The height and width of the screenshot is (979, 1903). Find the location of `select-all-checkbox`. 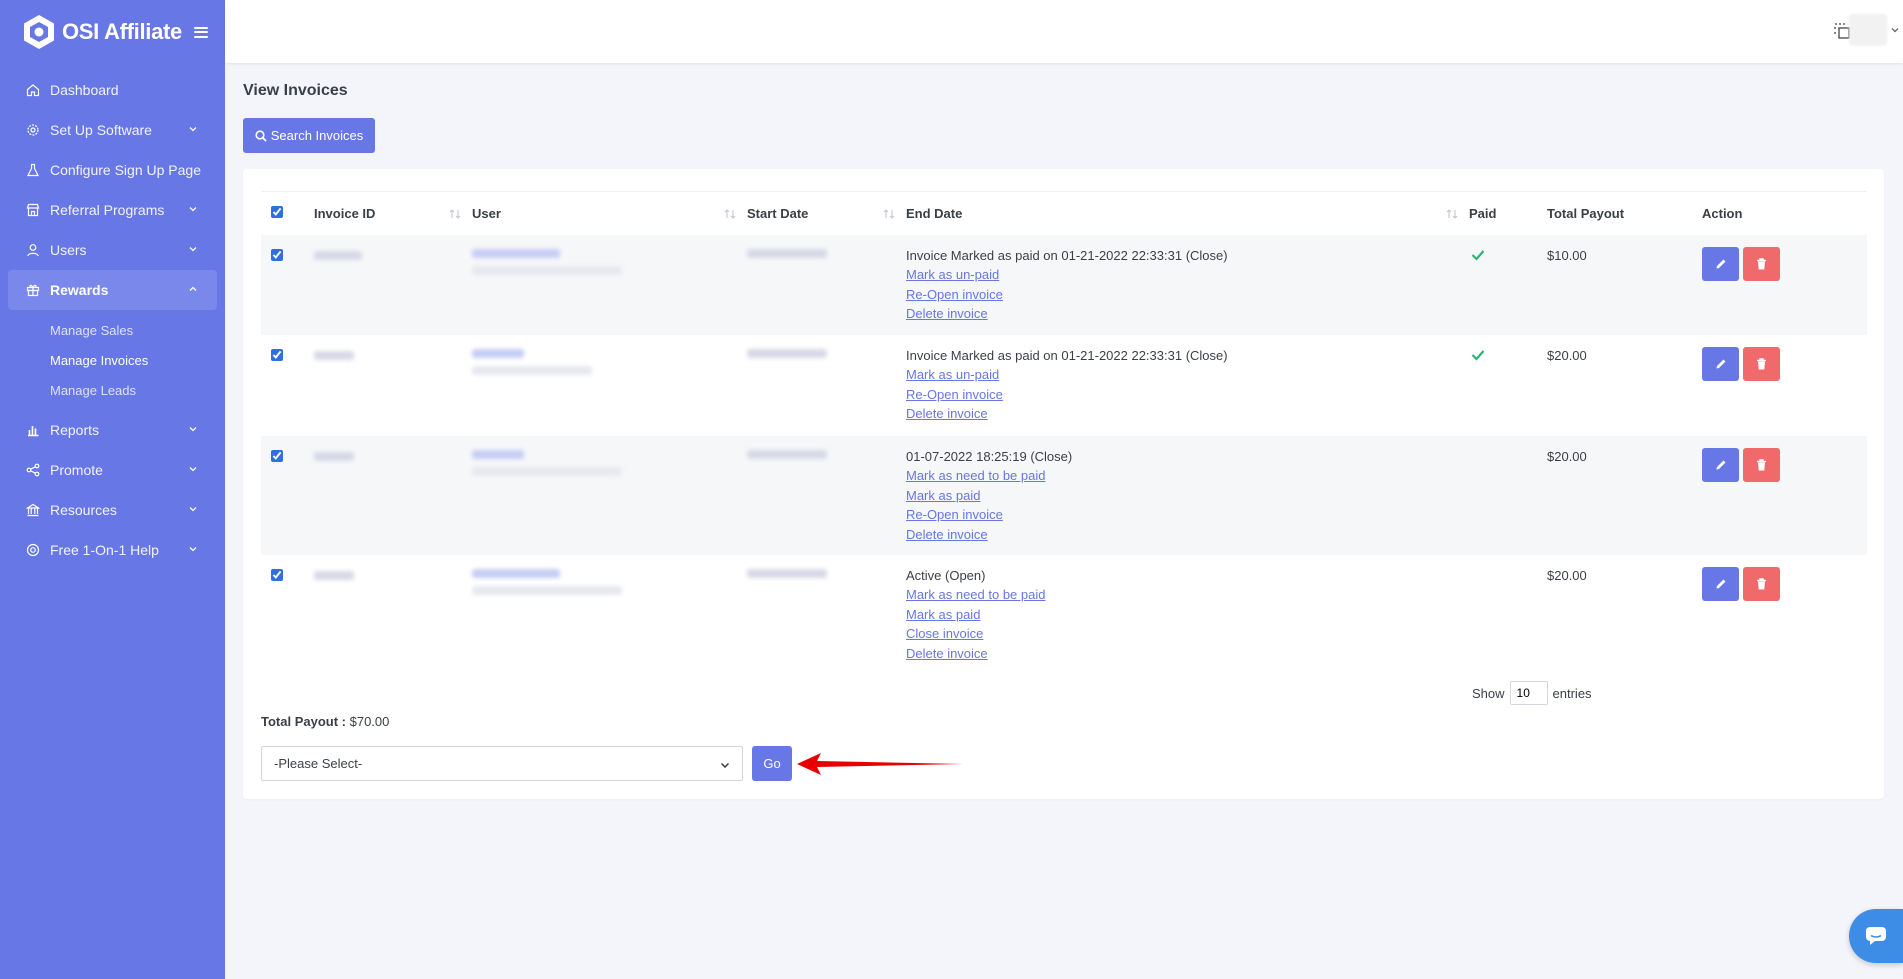

select-all-checkbox is located at coordinates (277, 211).